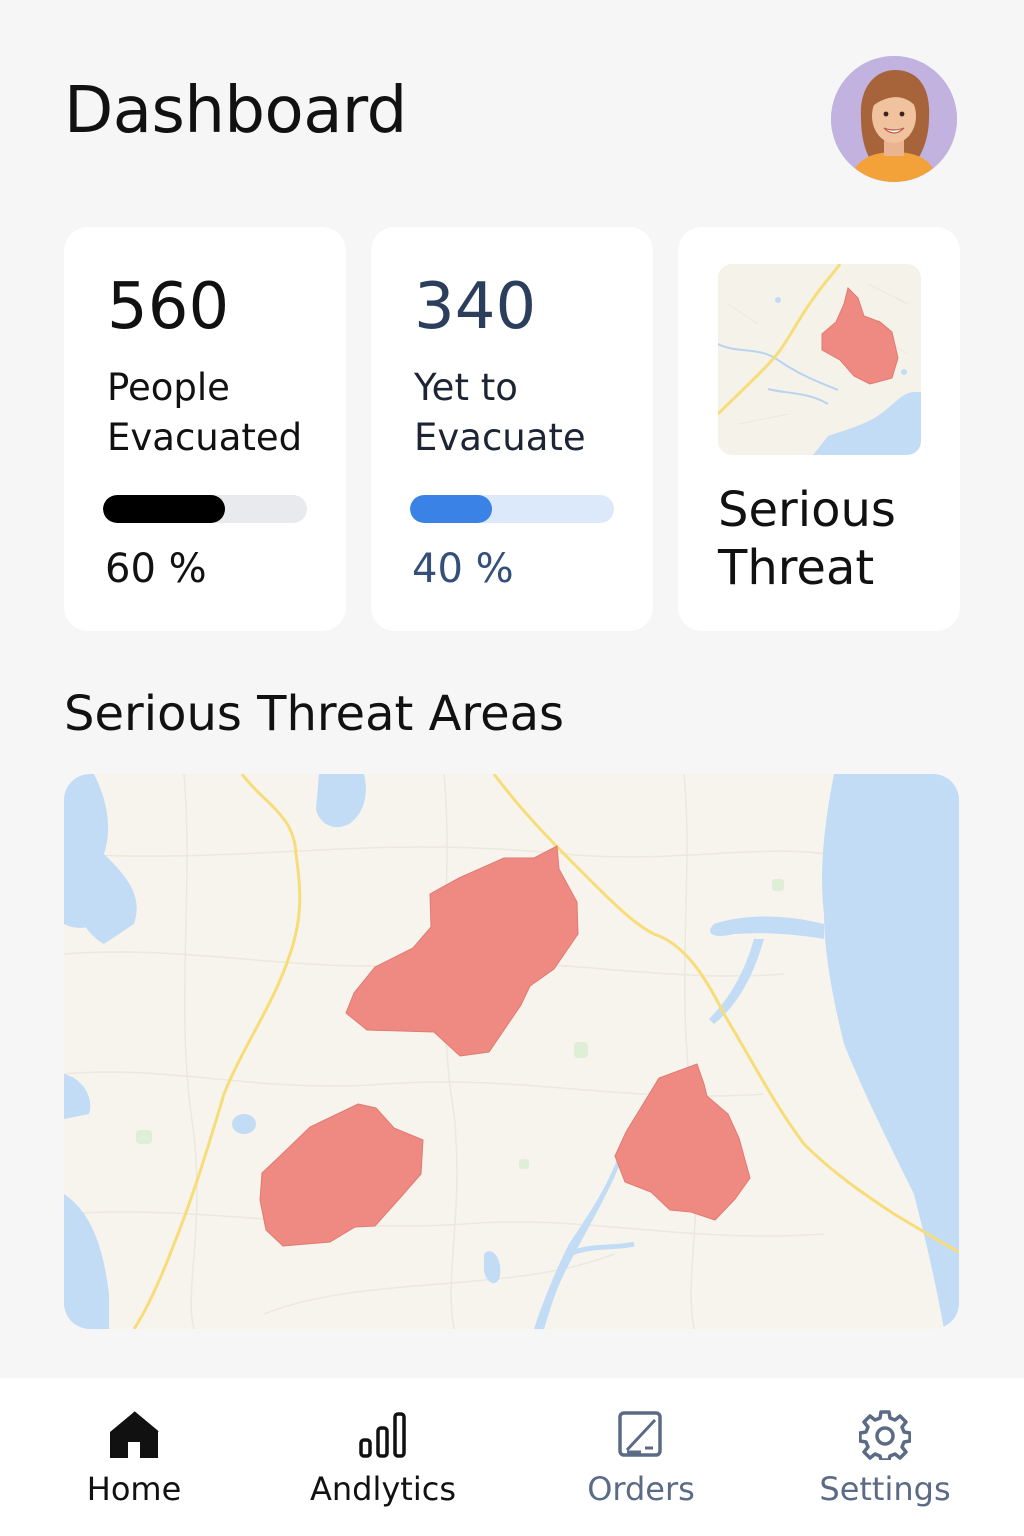 This screenshot has width=1024, height=1536. What do you see at coordinates (463, 569) in the screenshot?
I see `remaining-percent: 40 %` at bounding box center [463, 569].